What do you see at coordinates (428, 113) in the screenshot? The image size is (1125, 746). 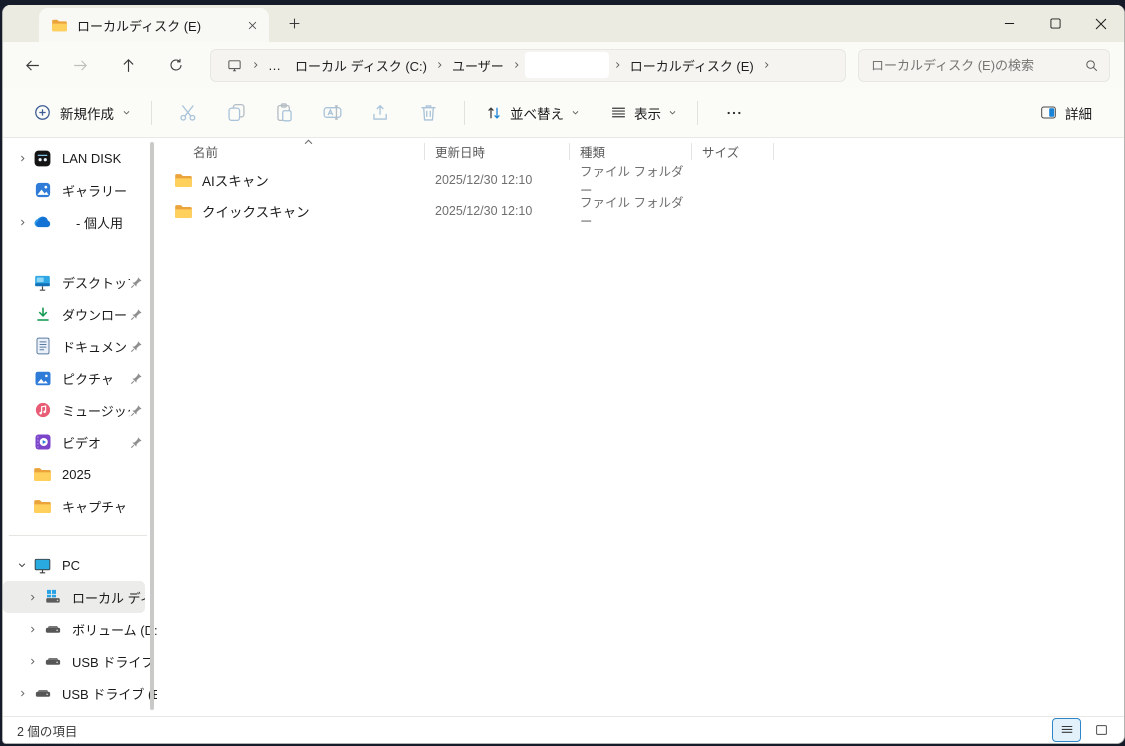 I see `delete-button` at bounding box center [428, 113].